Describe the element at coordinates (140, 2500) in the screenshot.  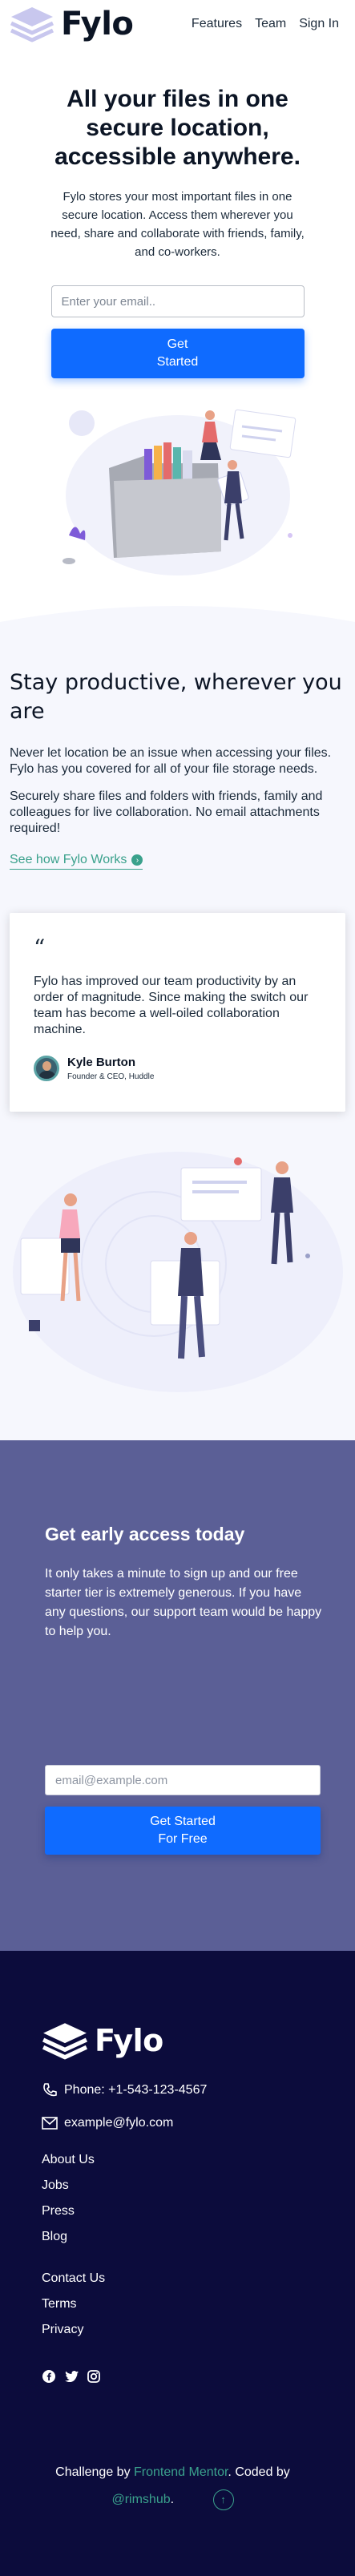
I see `author-link: @rimshub` at that location.